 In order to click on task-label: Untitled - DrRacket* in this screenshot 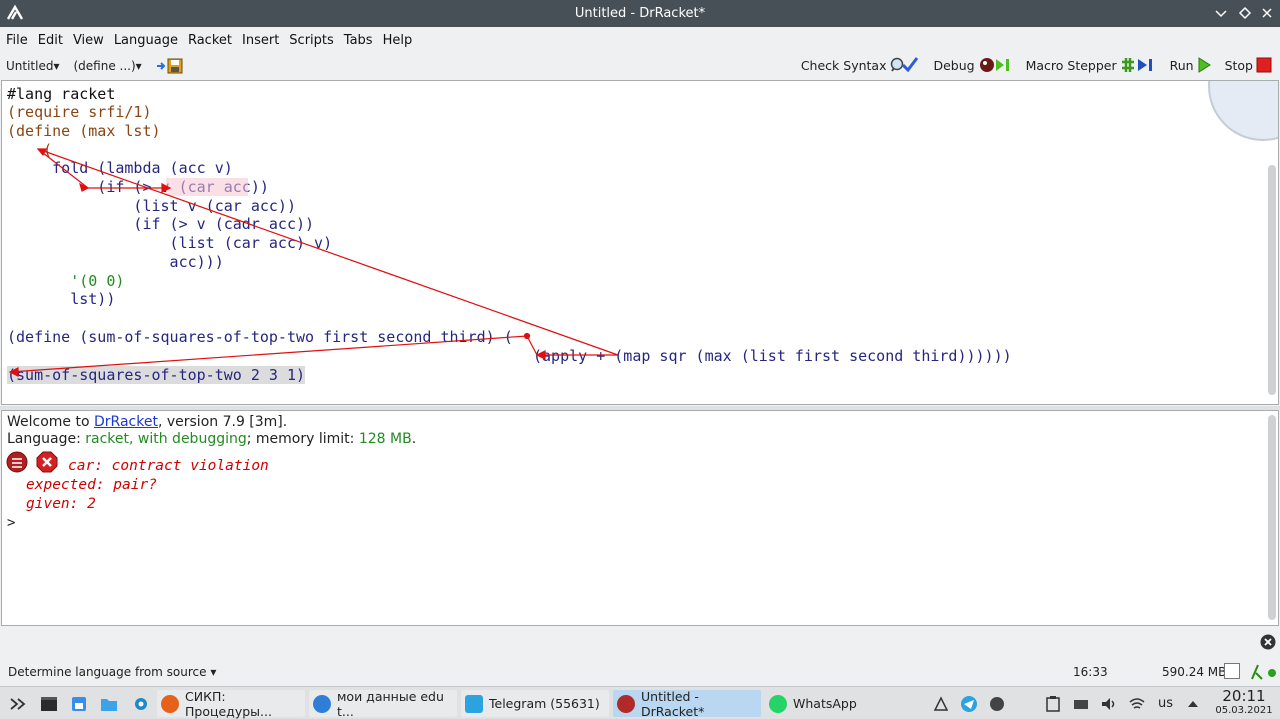, I will do `click(673, 703)`.